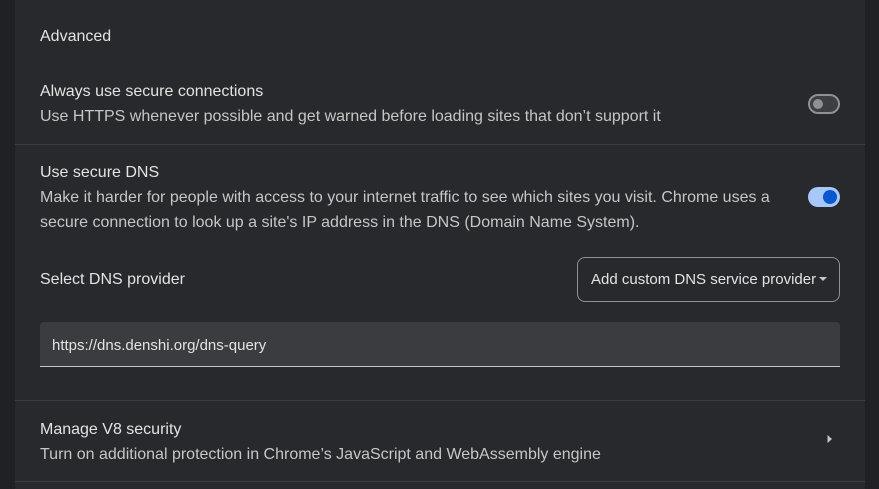 The width and height of the screenshot is (879, 489). I want to click on dns-provider-selected: Add custom DNS service provider, so click(704, 279).